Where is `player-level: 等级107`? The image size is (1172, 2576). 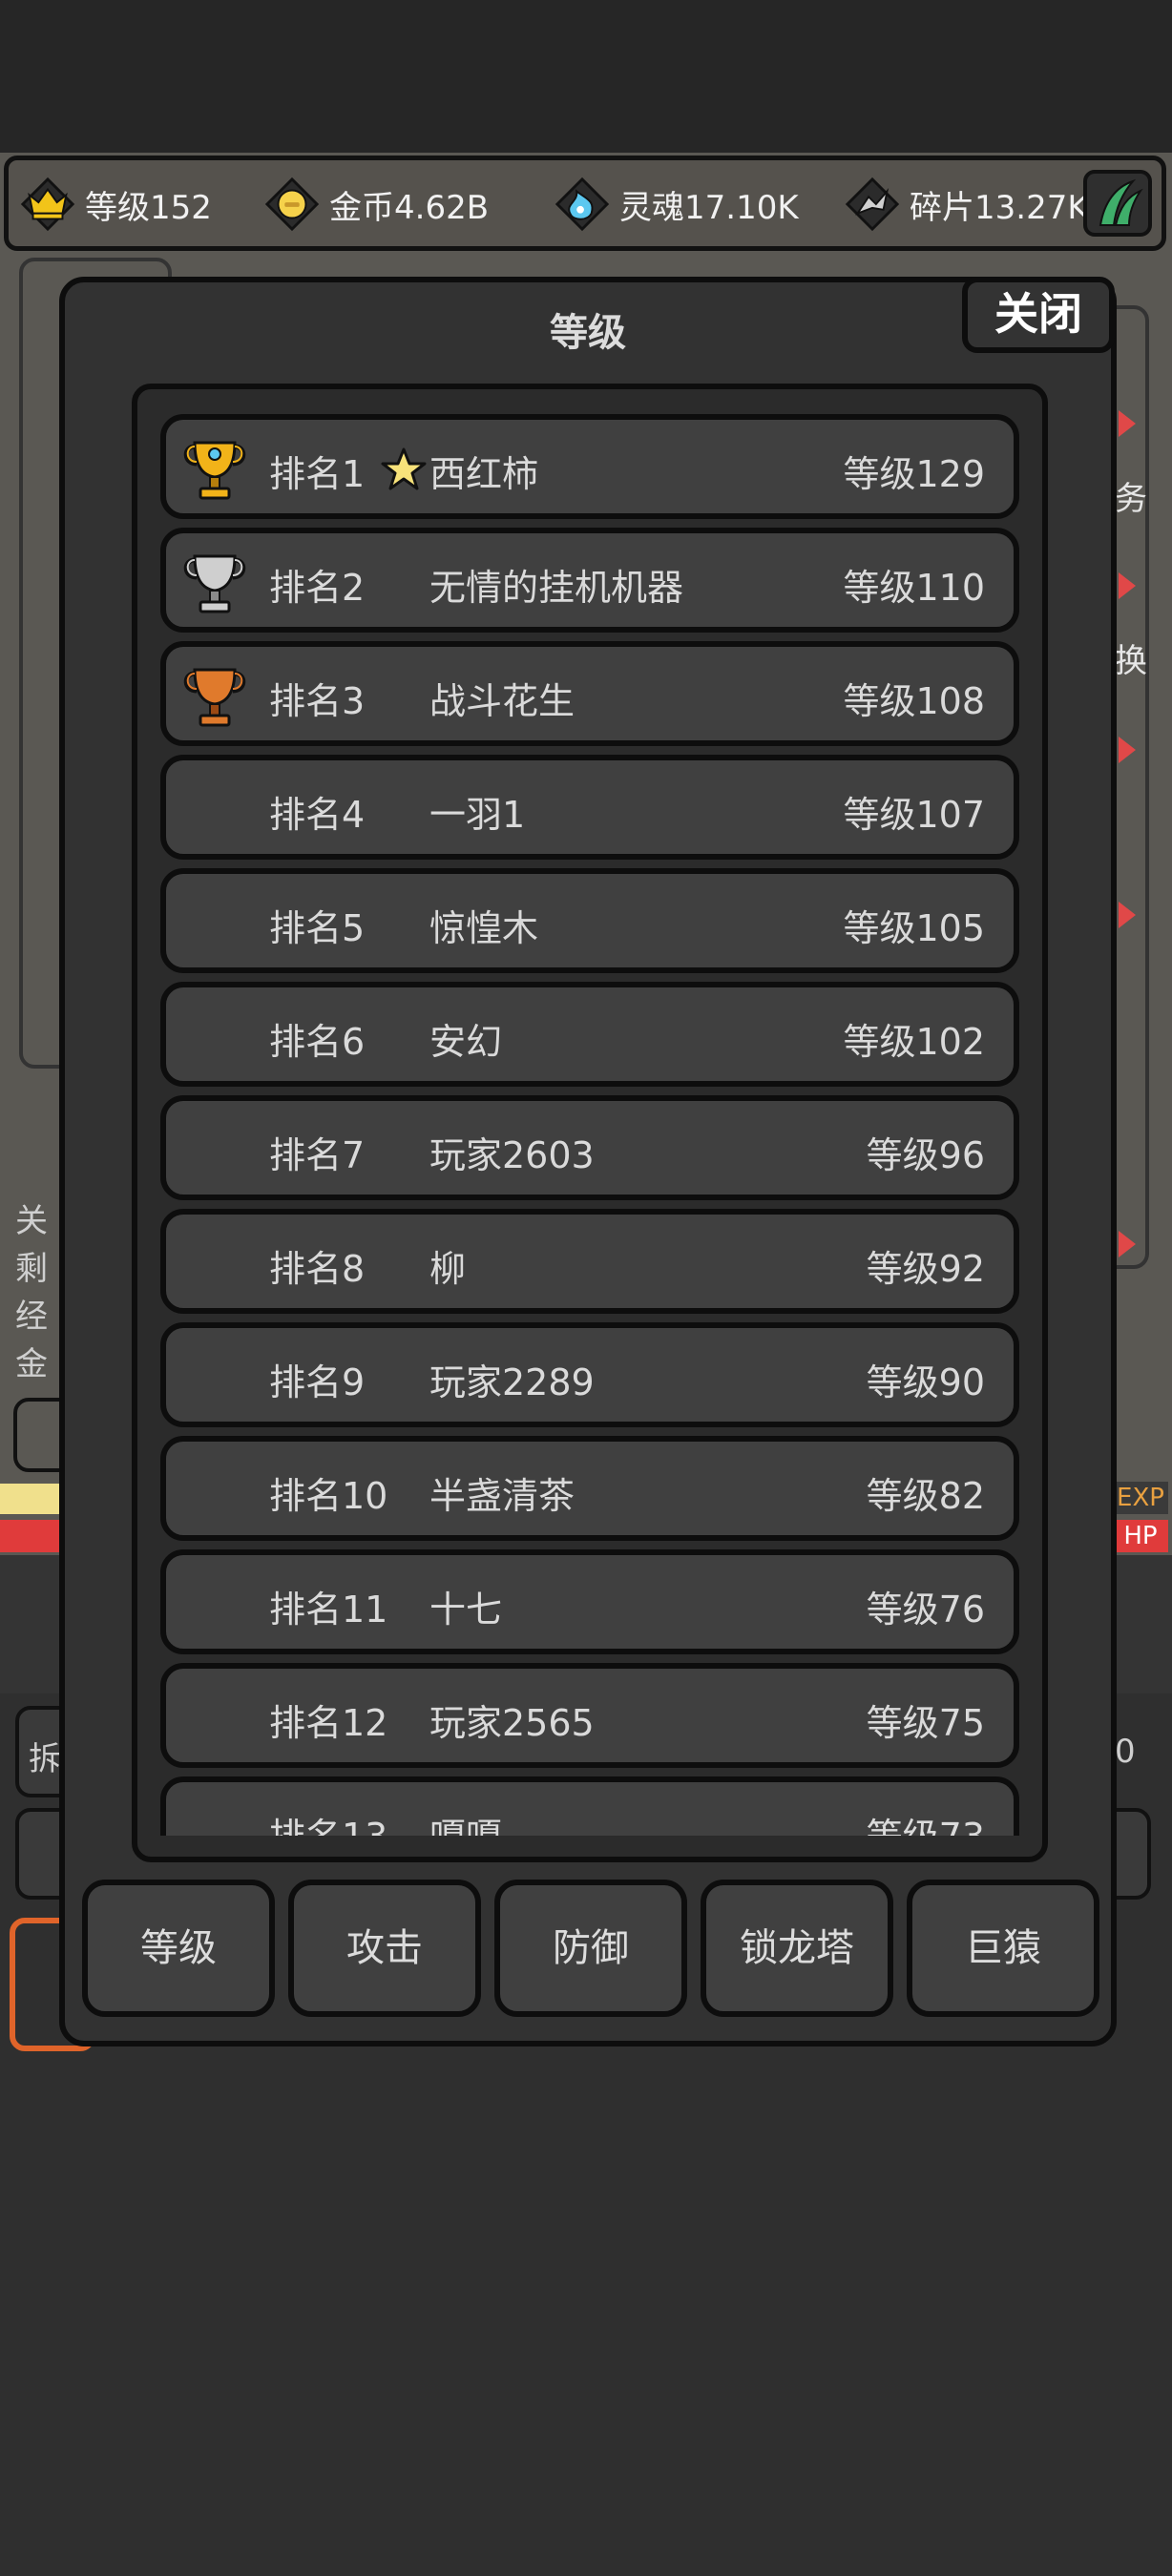
player-level: 等级107 is located at coordinates (914, 815).